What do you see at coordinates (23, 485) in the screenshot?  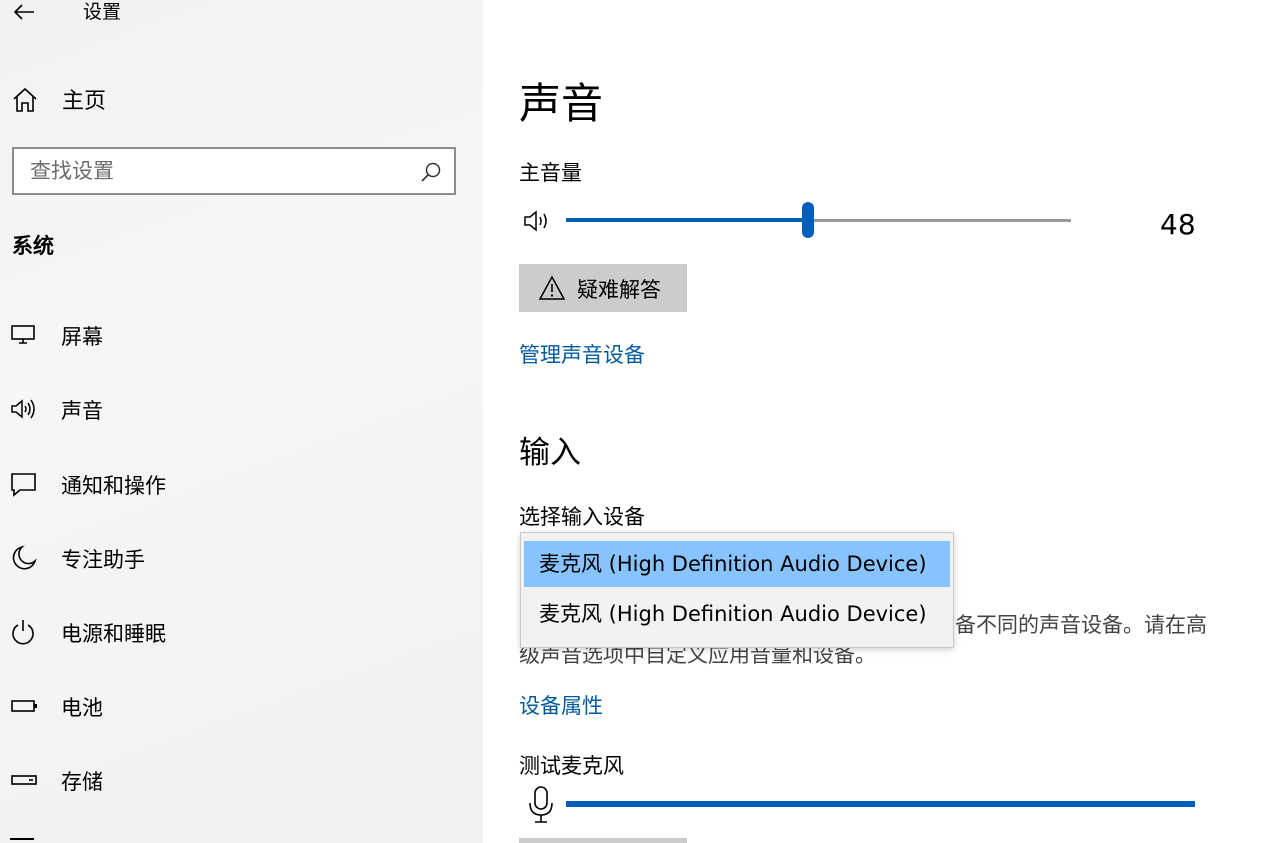 I see `notification-icon` at bounding box center [23, 485].